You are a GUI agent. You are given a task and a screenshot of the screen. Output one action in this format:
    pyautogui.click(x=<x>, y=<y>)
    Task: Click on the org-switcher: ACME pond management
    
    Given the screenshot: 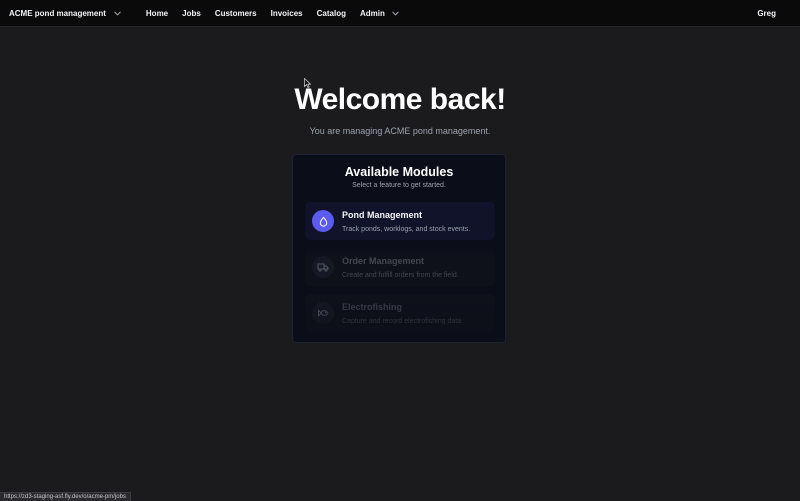 What is the action you would take?
    pyautogui.click(x=65, y=13)
    